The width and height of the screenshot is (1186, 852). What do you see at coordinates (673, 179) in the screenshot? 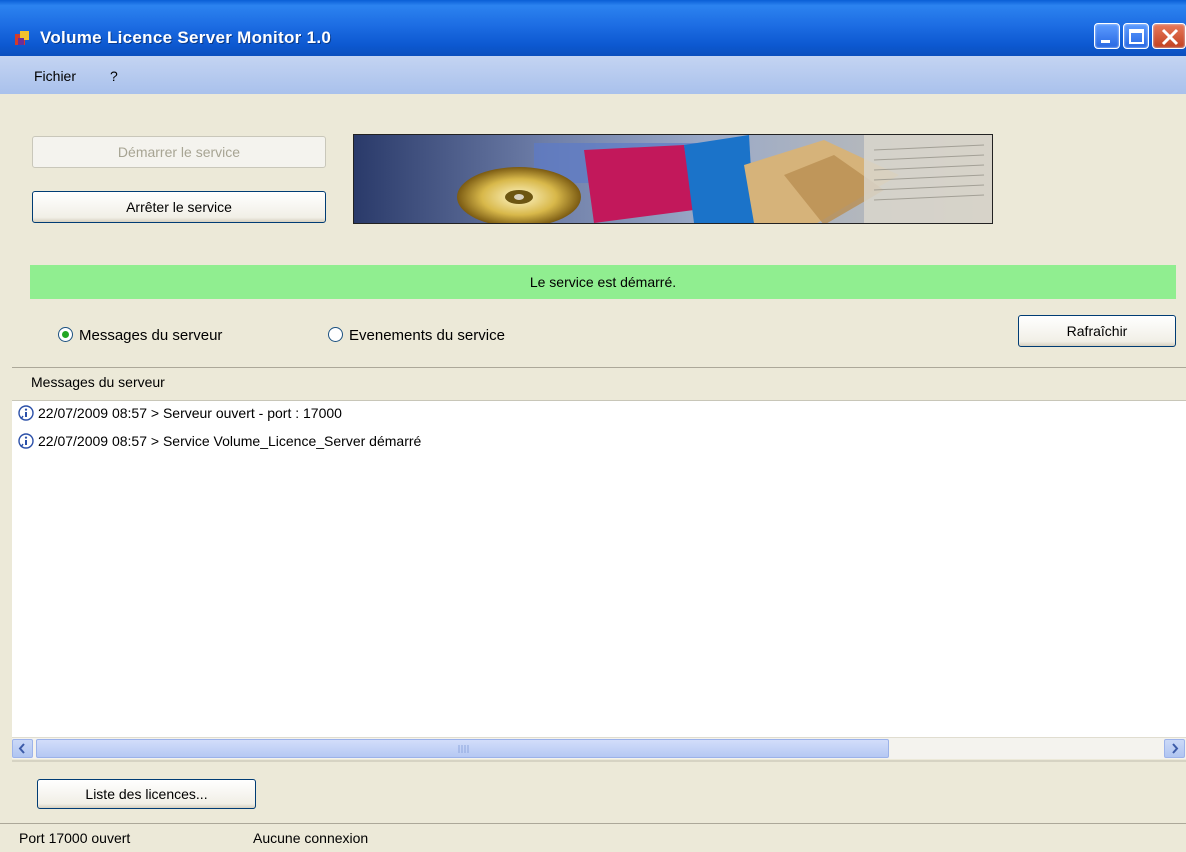
I see `banner-image` at bounding box center [673, 179].